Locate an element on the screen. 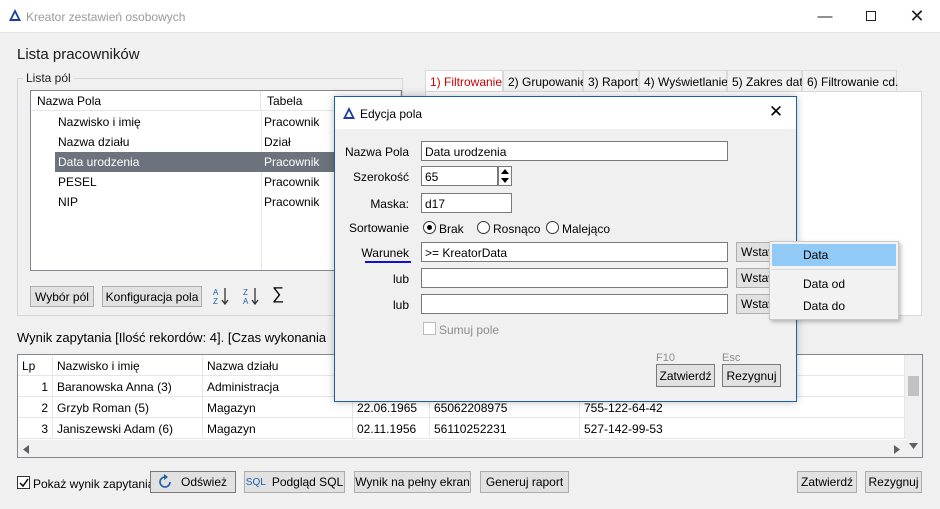 Image resolution: width=940 pixels, height=509 pixels. menu-separator is located at coordinates (834, 269).